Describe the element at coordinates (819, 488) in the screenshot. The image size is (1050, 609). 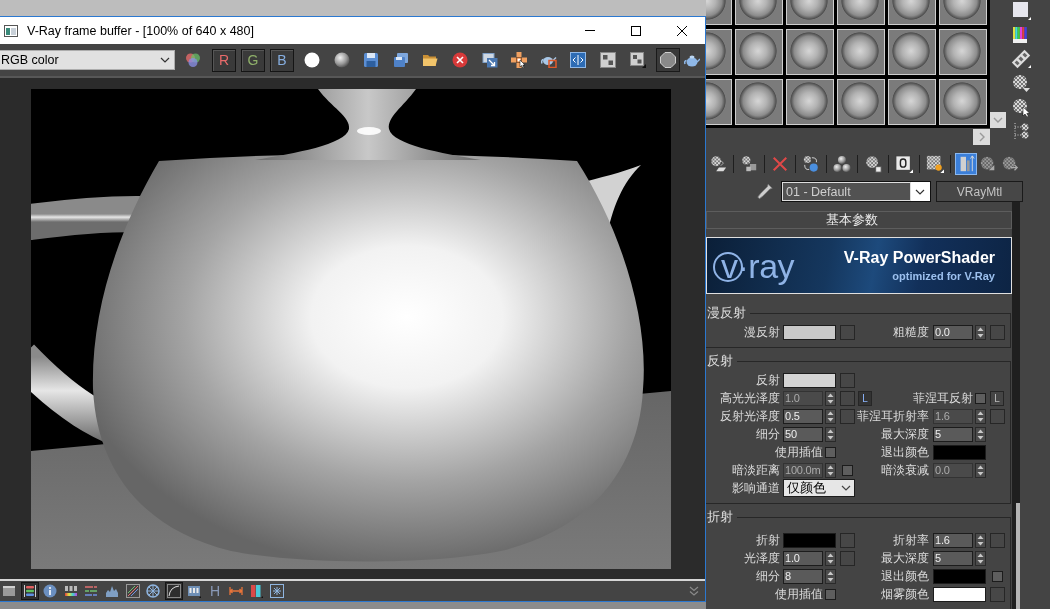
I see `channel-dropdown: 仅颜色` at that location.